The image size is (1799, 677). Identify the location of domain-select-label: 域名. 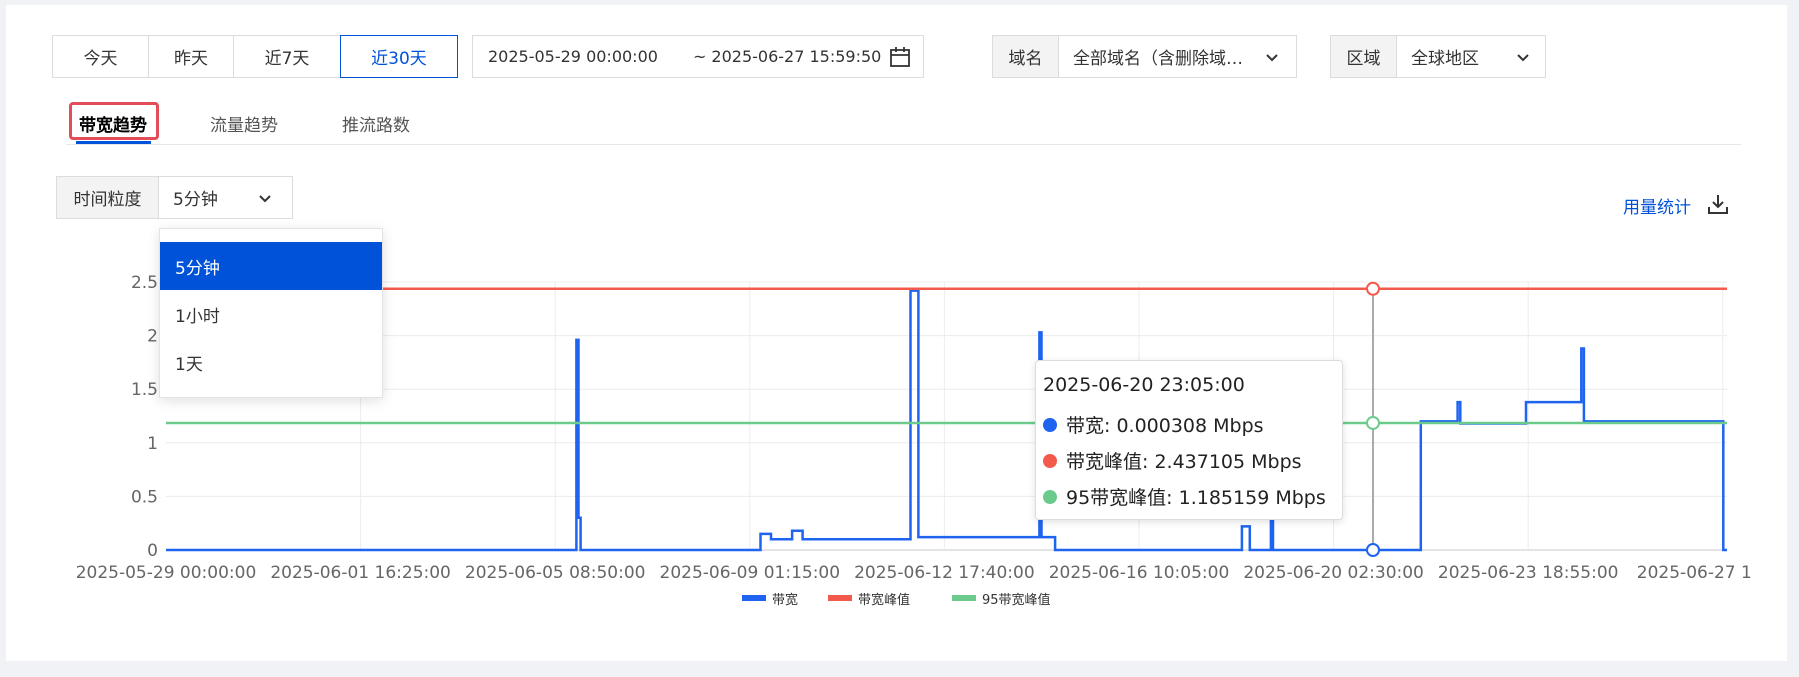
(1026, 56).